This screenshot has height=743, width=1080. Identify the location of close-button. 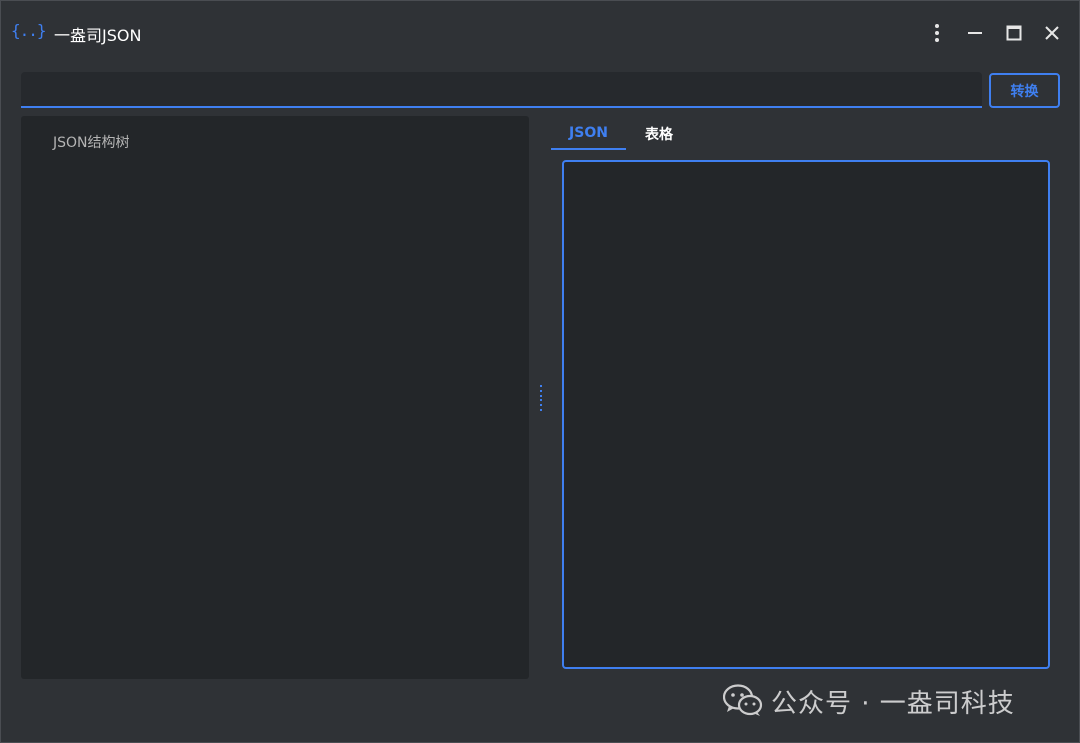
(1052, 33).